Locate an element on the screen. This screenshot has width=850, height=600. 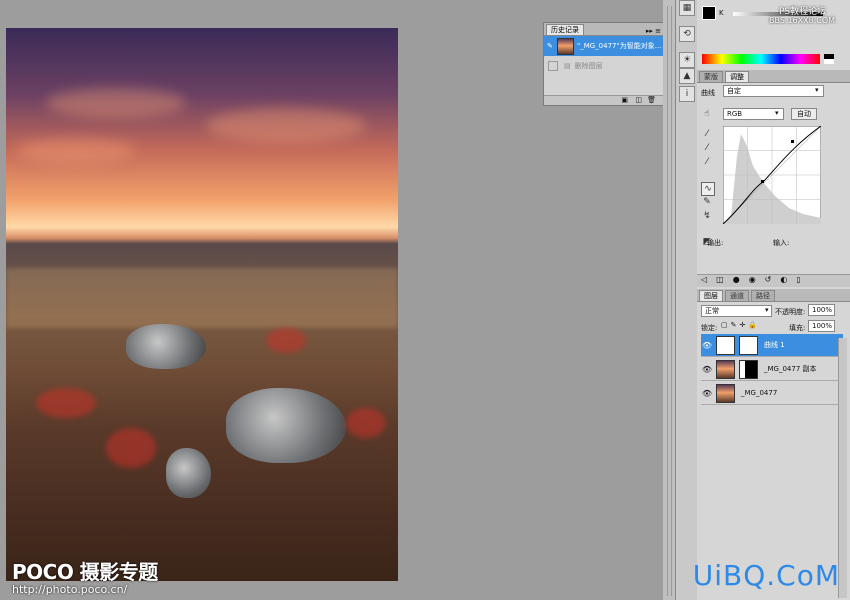
layer-name: _MG_0477 is located at coordinates (759, 393).